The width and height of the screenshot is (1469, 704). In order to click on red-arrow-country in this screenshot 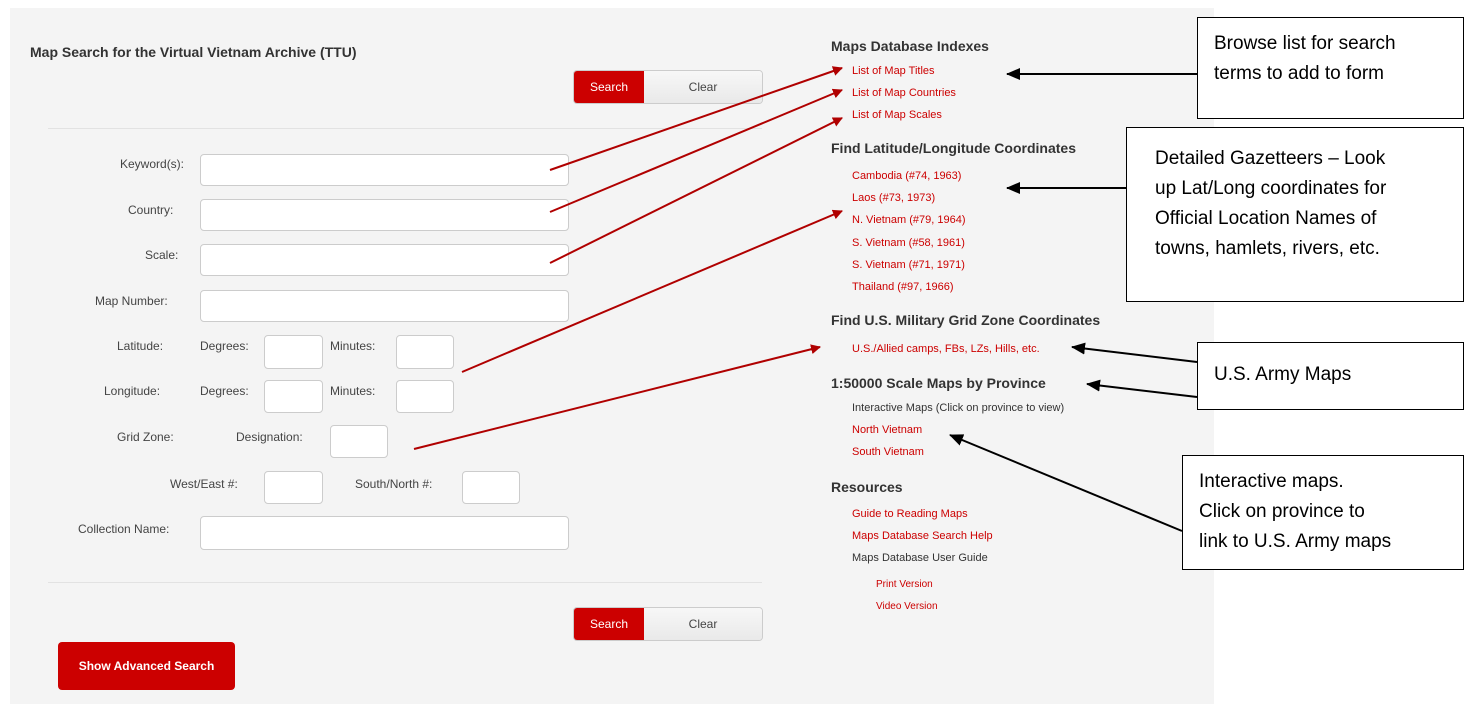, I will do `click(696, 150)`.